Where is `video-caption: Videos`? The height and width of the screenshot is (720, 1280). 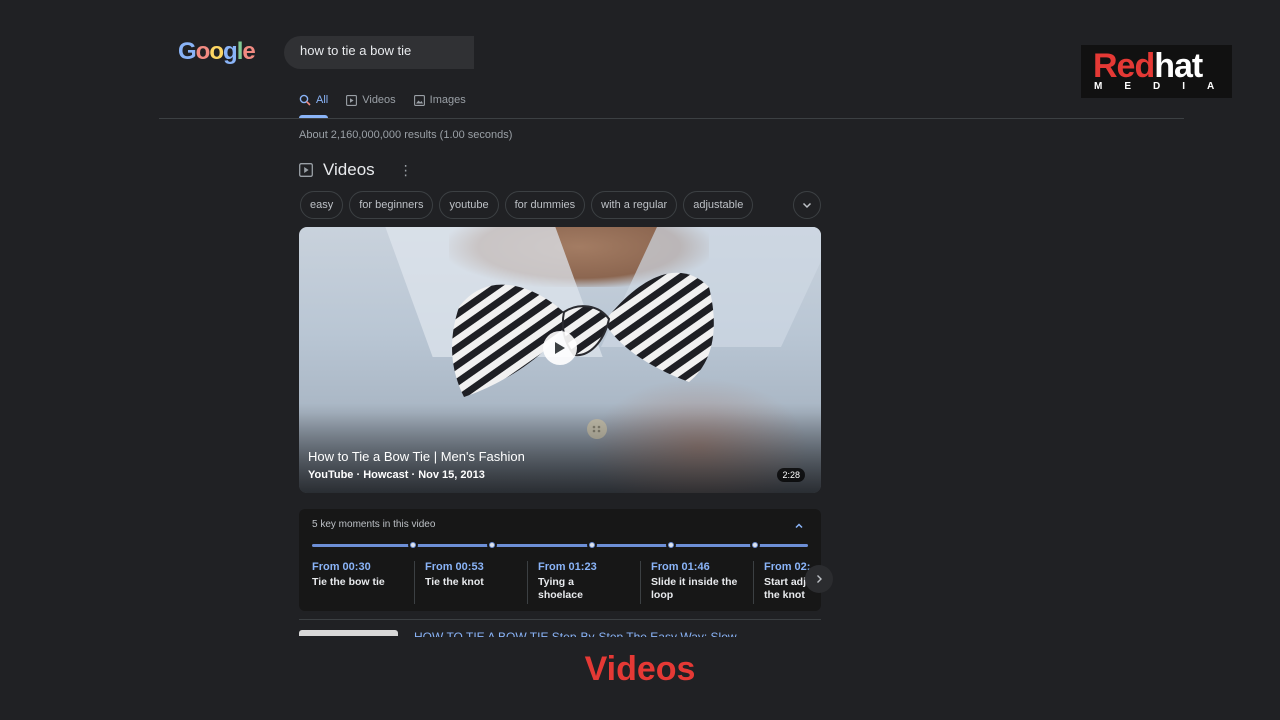
video-caption: Videos is located at coordinates (640, 669).